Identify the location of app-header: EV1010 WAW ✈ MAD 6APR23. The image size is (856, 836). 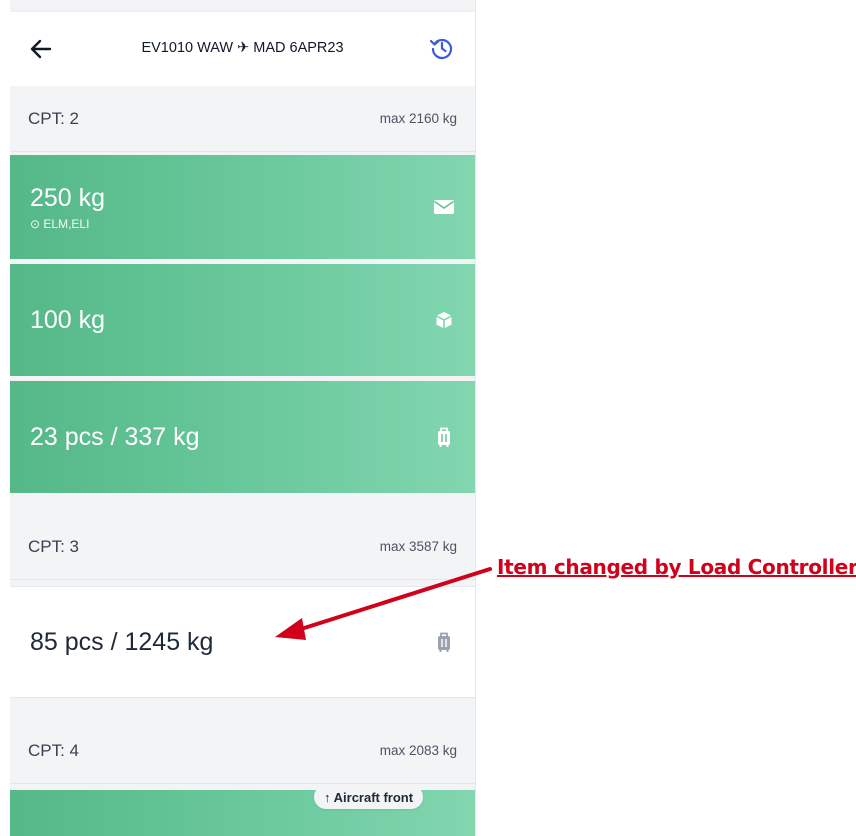
(242, 49).